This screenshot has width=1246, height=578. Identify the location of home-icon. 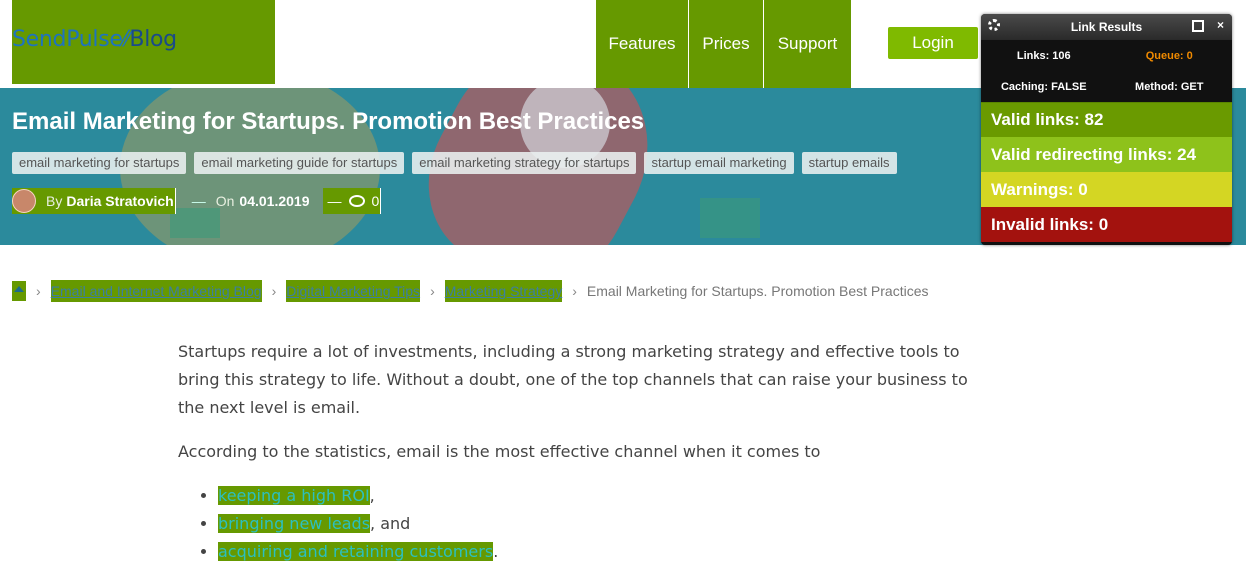
(19, 289).